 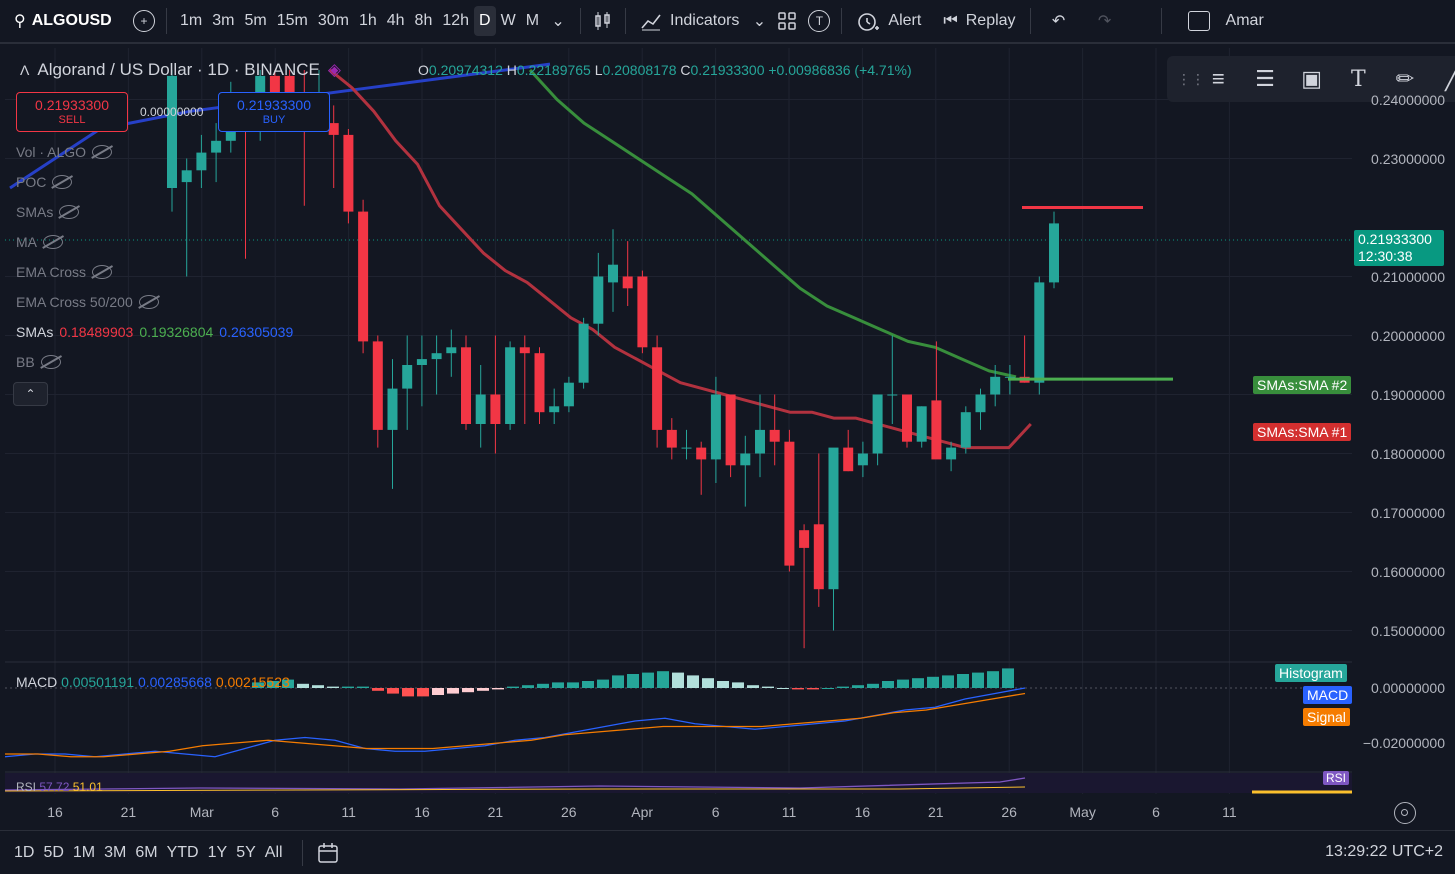 I want to click on range-6m: 6M, so click(x=150, y=853).